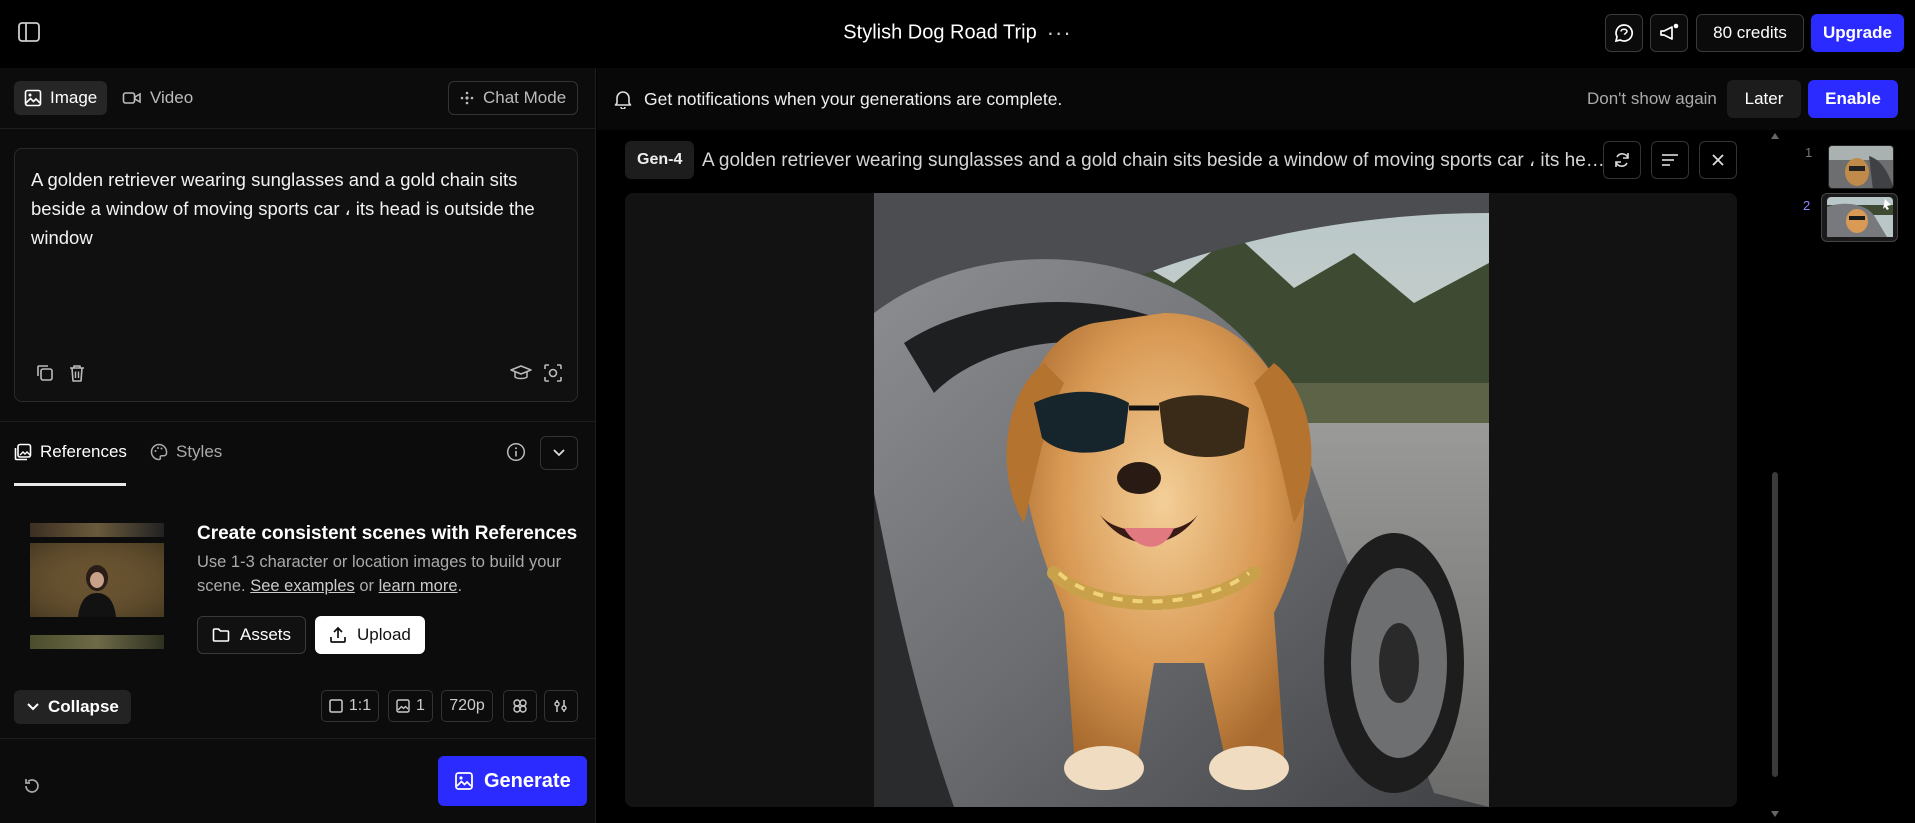  I want to click on announcements-button, so click(1669, 33).